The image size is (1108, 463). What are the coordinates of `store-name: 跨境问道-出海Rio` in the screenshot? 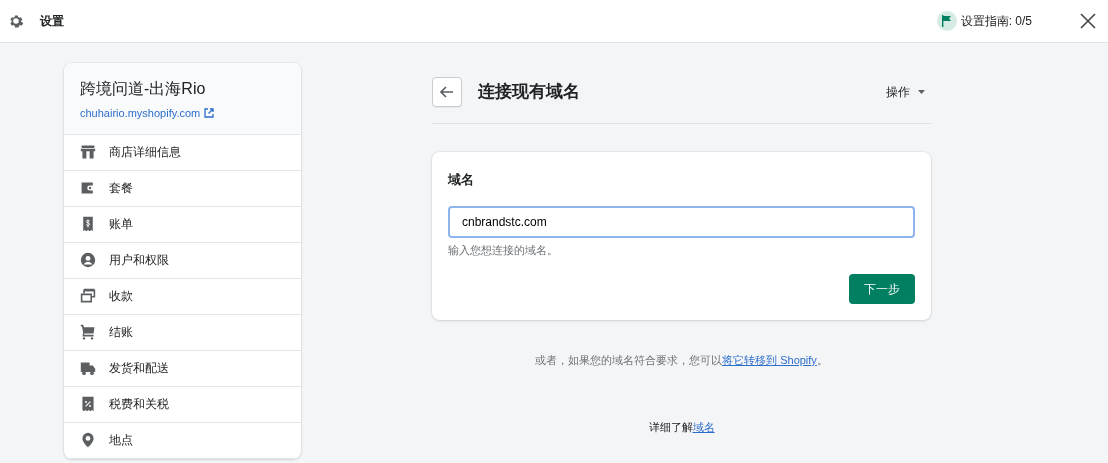 It's located at (143, 89).